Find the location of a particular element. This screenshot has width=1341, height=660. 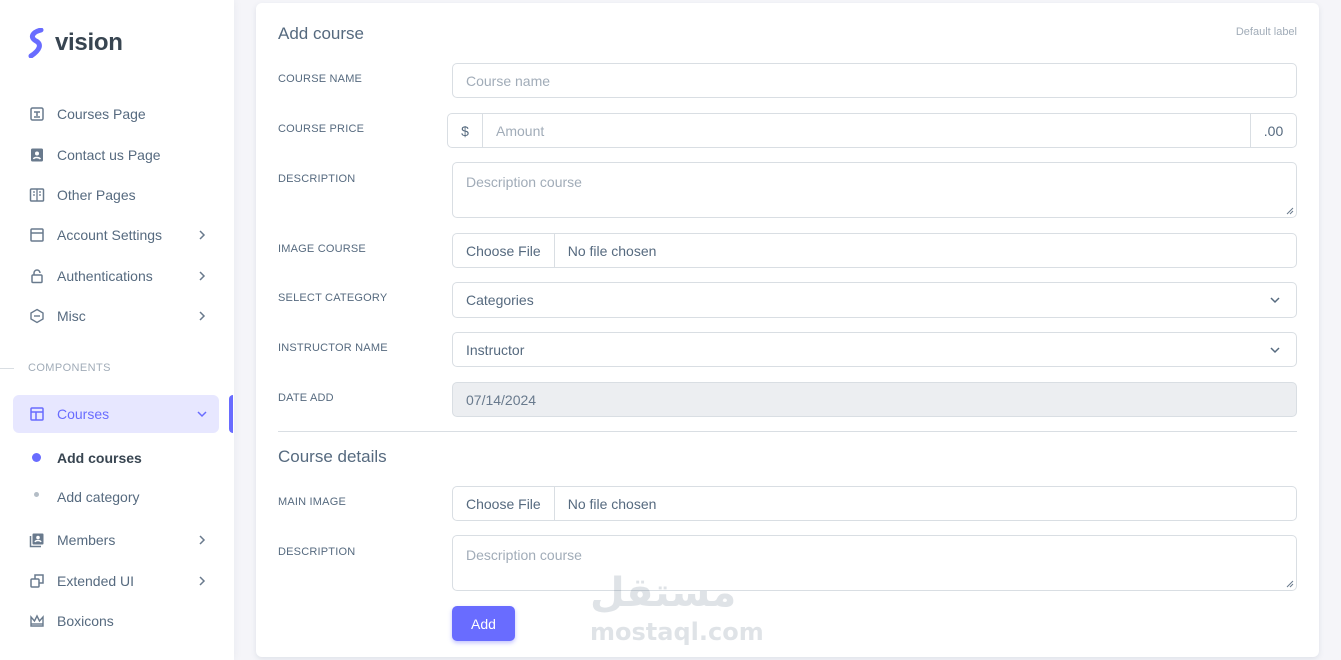

category-select: Categories is located at coordinates (874, 300).